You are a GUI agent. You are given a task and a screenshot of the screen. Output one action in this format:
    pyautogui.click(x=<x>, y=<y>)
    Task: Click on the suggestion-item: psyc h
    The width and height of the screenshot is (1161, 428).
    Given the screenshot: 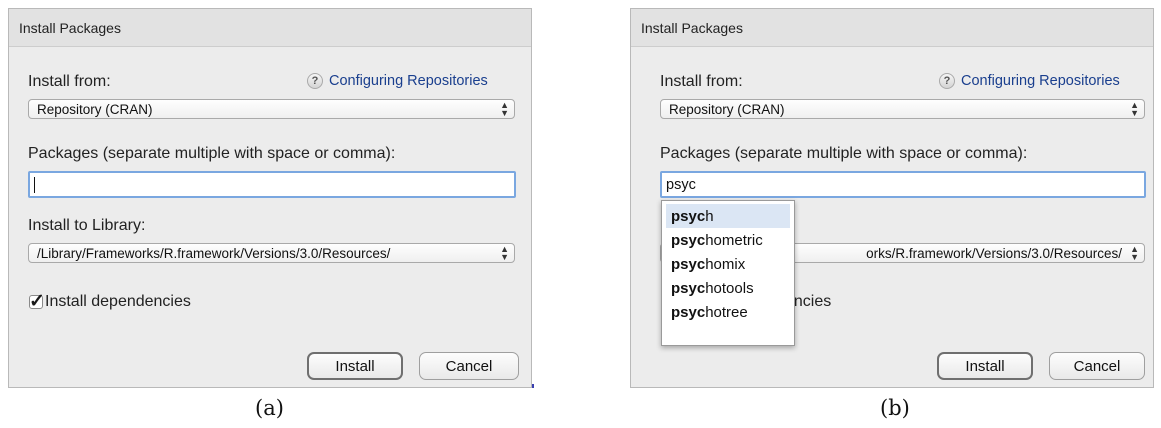 What is the action you would take?
    pyautogui.click(x=728, y=216)
    